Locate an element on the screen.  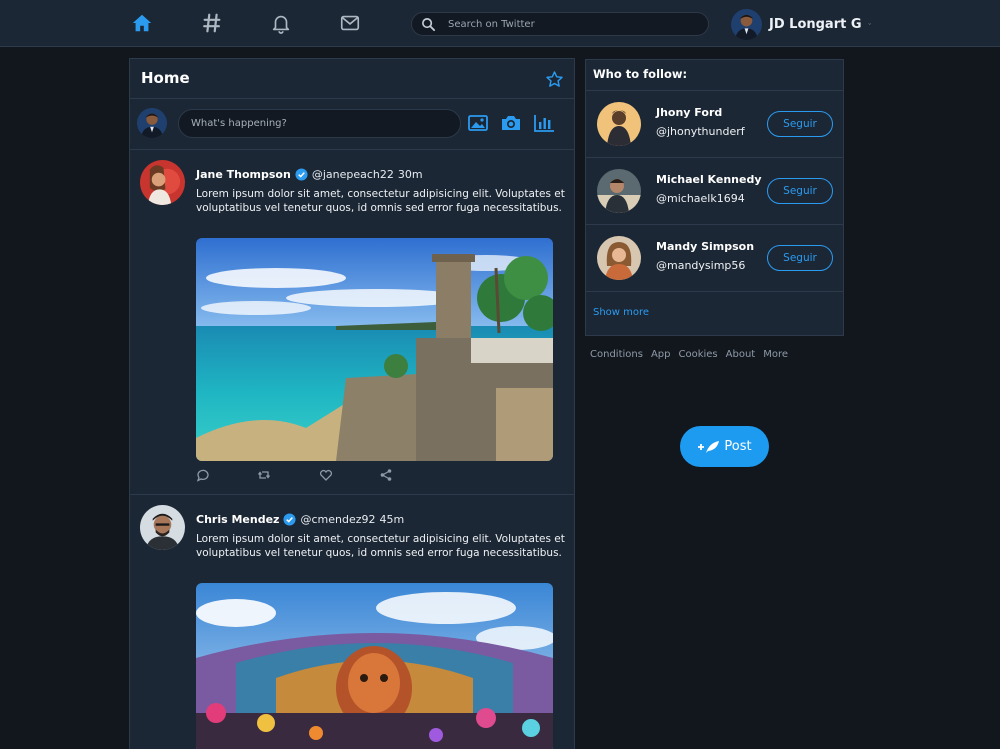
search-input is located at coordinates (573, 24).